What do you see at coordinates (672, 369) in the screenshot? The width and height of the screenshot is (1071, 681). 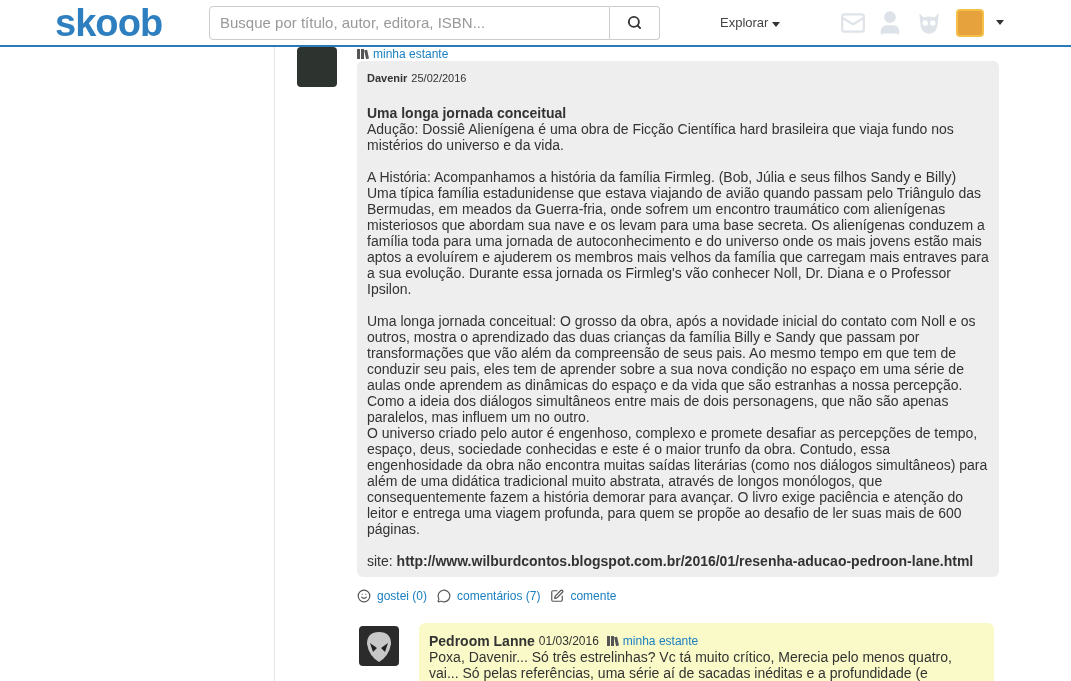 I see `review-paragraph: Uma longa jornada conceitual: O grosso da obra, após a novidade inicial do contato com Noll e os outros, mostra o aprendizado das duas crianças da família Billy e Sandy que passam por transformações que vão além da compreensão de seus pais. Ao mesmo tempo em que tem de conduzir seu pais, eles tem de aprender sobre a sua nova condição no espaço em uma série de aulas onde aprendem as dinâmicas do espaço e da vida que são estranhas a nossa percepção. Como a ideia dos diálogos simultâneos entre mais de dois personagens, que não são apenas paralelos, mas influem um no outro.` at bounding box center [672, 369].